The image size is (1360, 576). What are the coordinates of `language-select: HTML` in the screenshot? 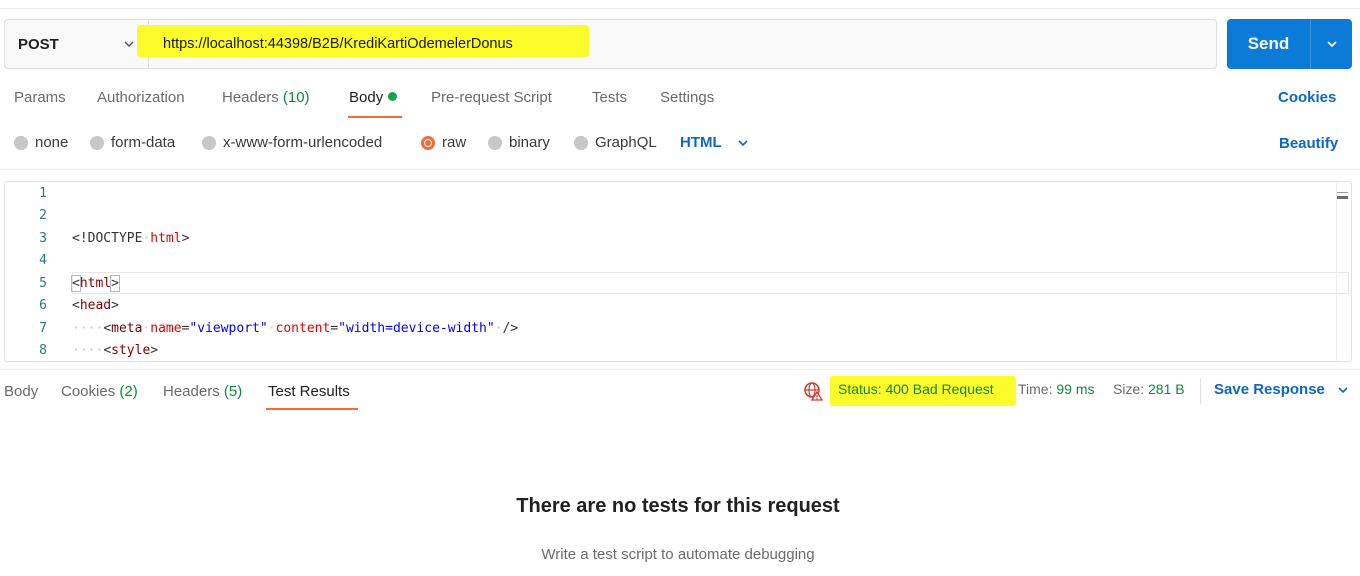 It's located at (715, 142).